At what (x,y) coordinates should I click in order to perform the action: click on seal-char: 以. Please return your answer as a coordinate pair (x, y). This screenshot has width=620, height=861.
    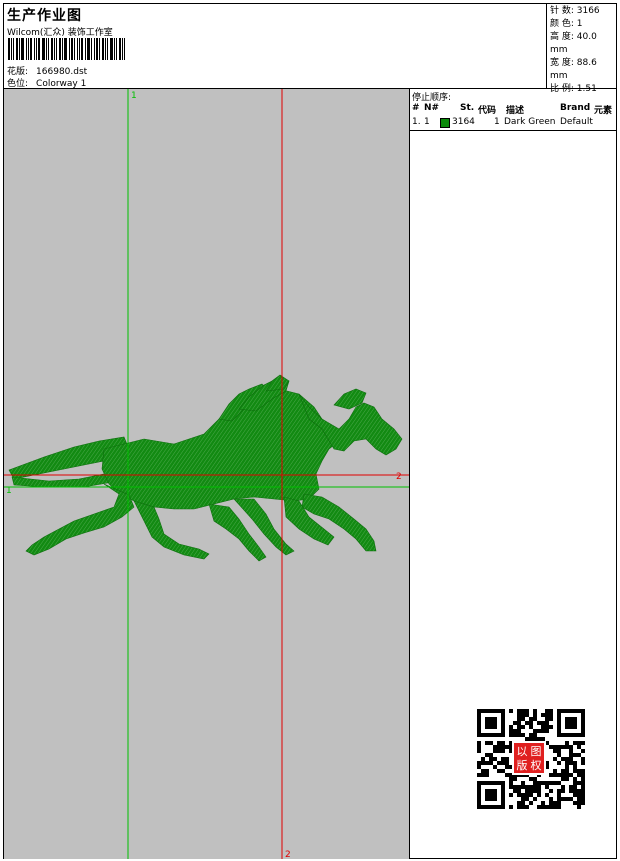
    Looking at the image, I should click on (522, 751).